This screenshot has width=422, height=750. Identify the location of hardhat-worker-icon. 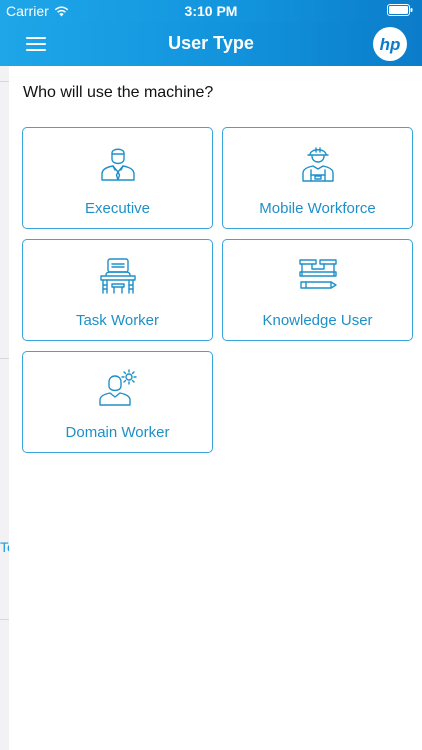
(317, 164).